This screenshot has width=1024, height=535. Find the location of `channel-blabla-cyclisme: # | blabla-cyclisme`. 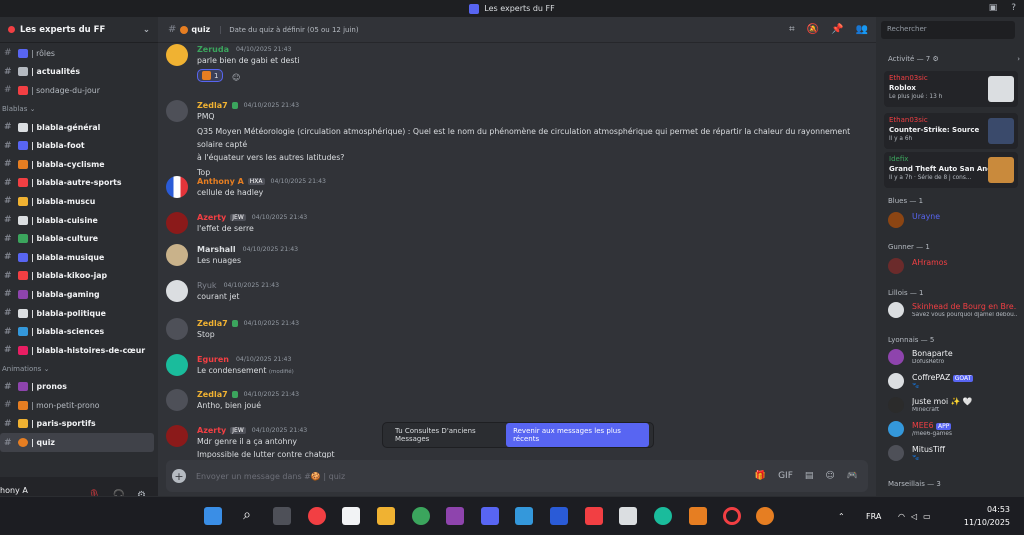

channel-blabla-cyclisme: # | blabla-cyclisme is located at coordinates (79, 164).